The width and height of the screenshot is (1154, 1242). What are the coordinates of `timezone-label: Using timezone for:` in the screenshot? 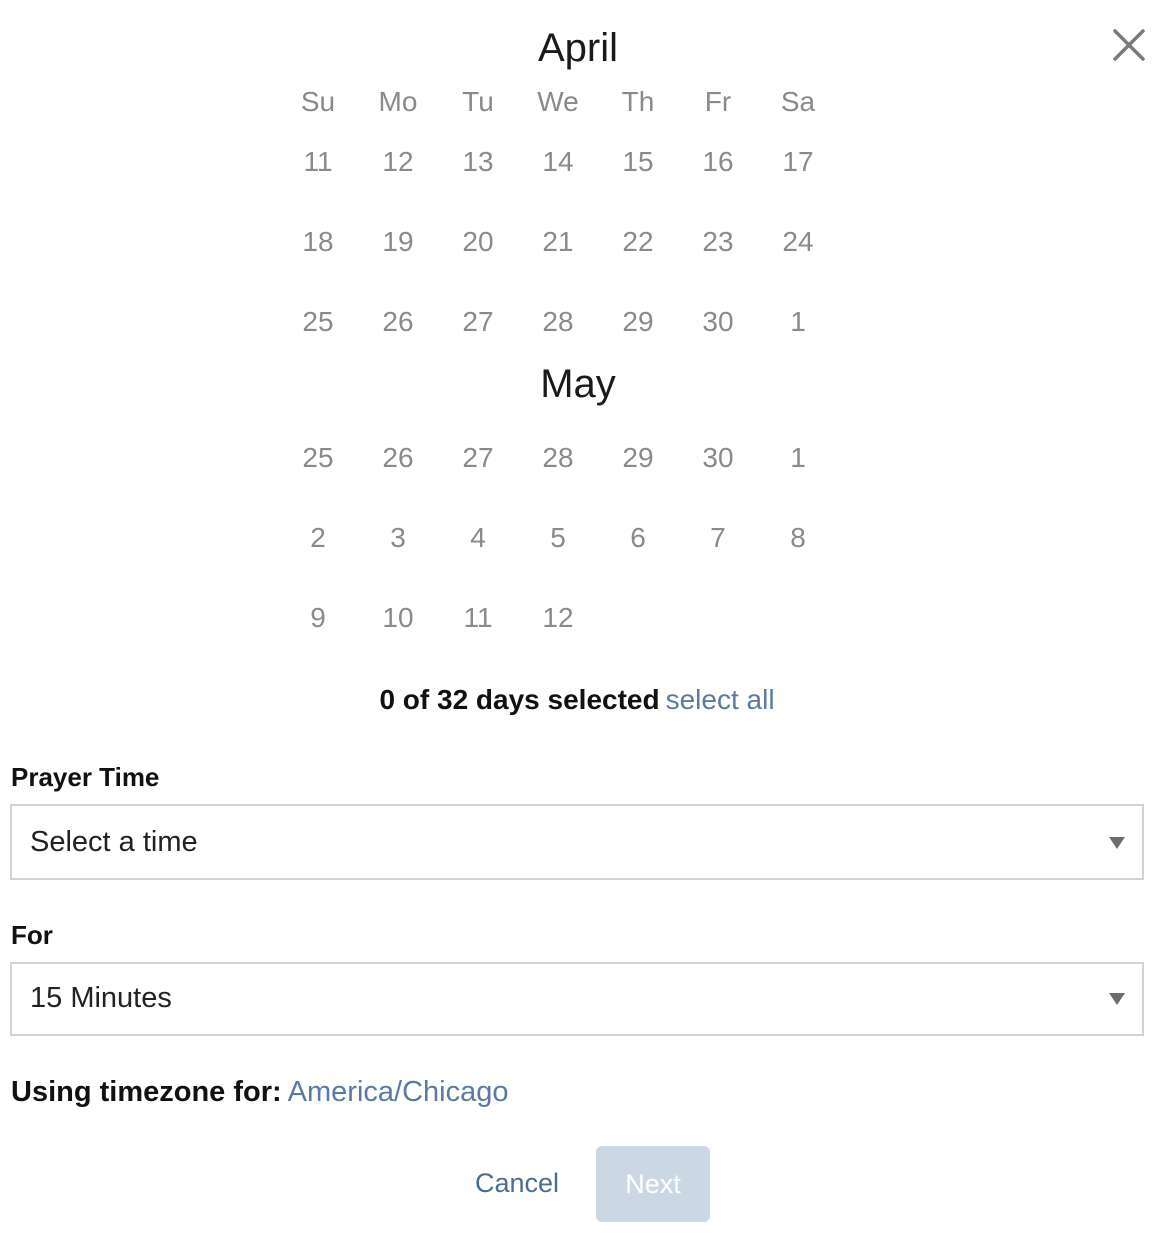 It's located at (146, 1092).